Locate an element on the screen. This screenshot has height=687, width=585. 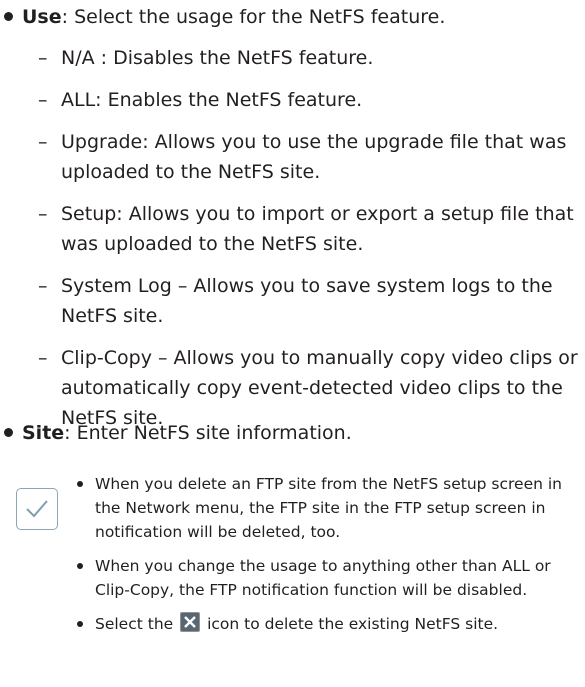
use-term: Use is located at coordinates (42, 17).